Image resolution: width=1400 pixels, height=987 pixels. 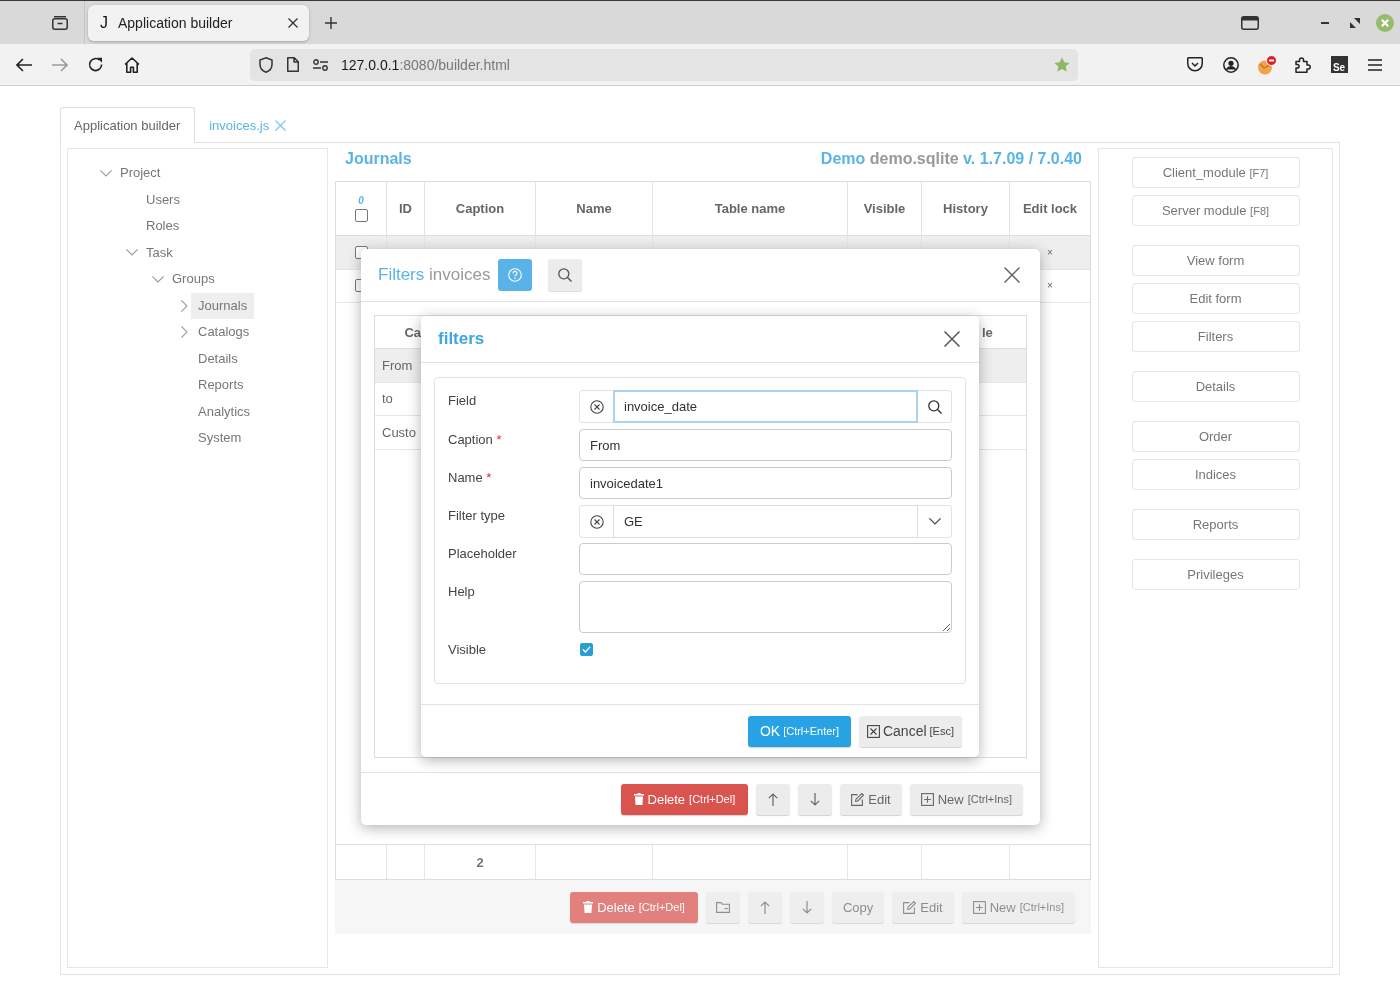 What do you see at coordinates (132, 64) in the screenshot?
I see `home-icon` at bounding box center [132, 64].